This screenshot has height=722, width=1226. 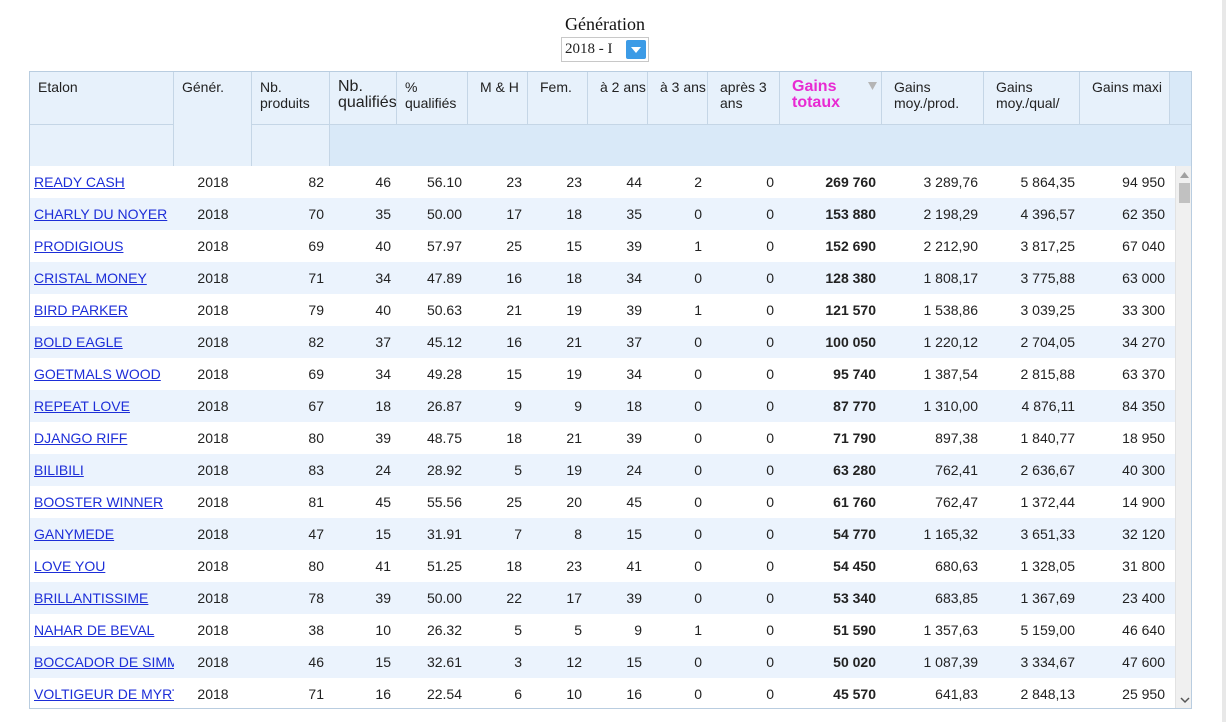 I want to click on page-scrollbar, so click(x=1224, y=361).